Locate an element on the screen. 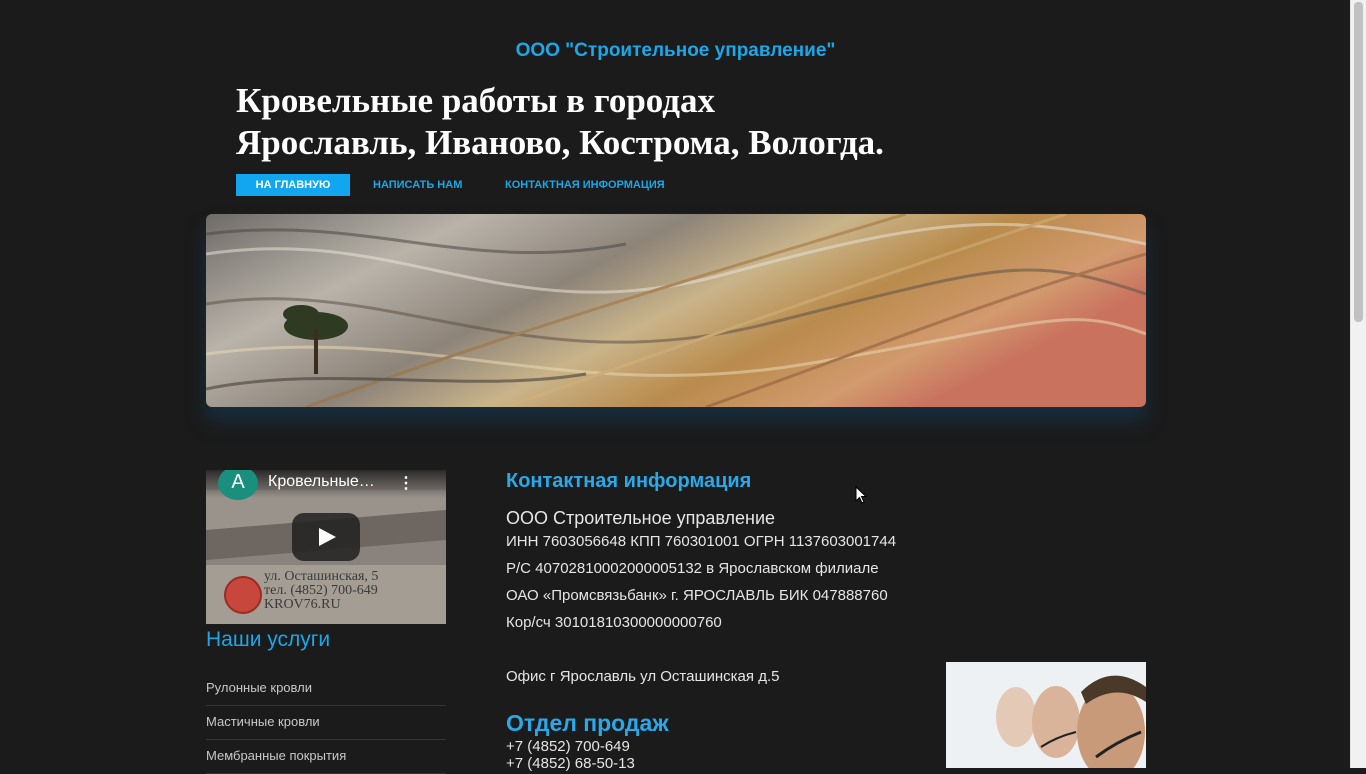 The width and height of the screenshot is (1366, 774). video-caption-line: KROV76.RU is located at coordinates (302, 604).